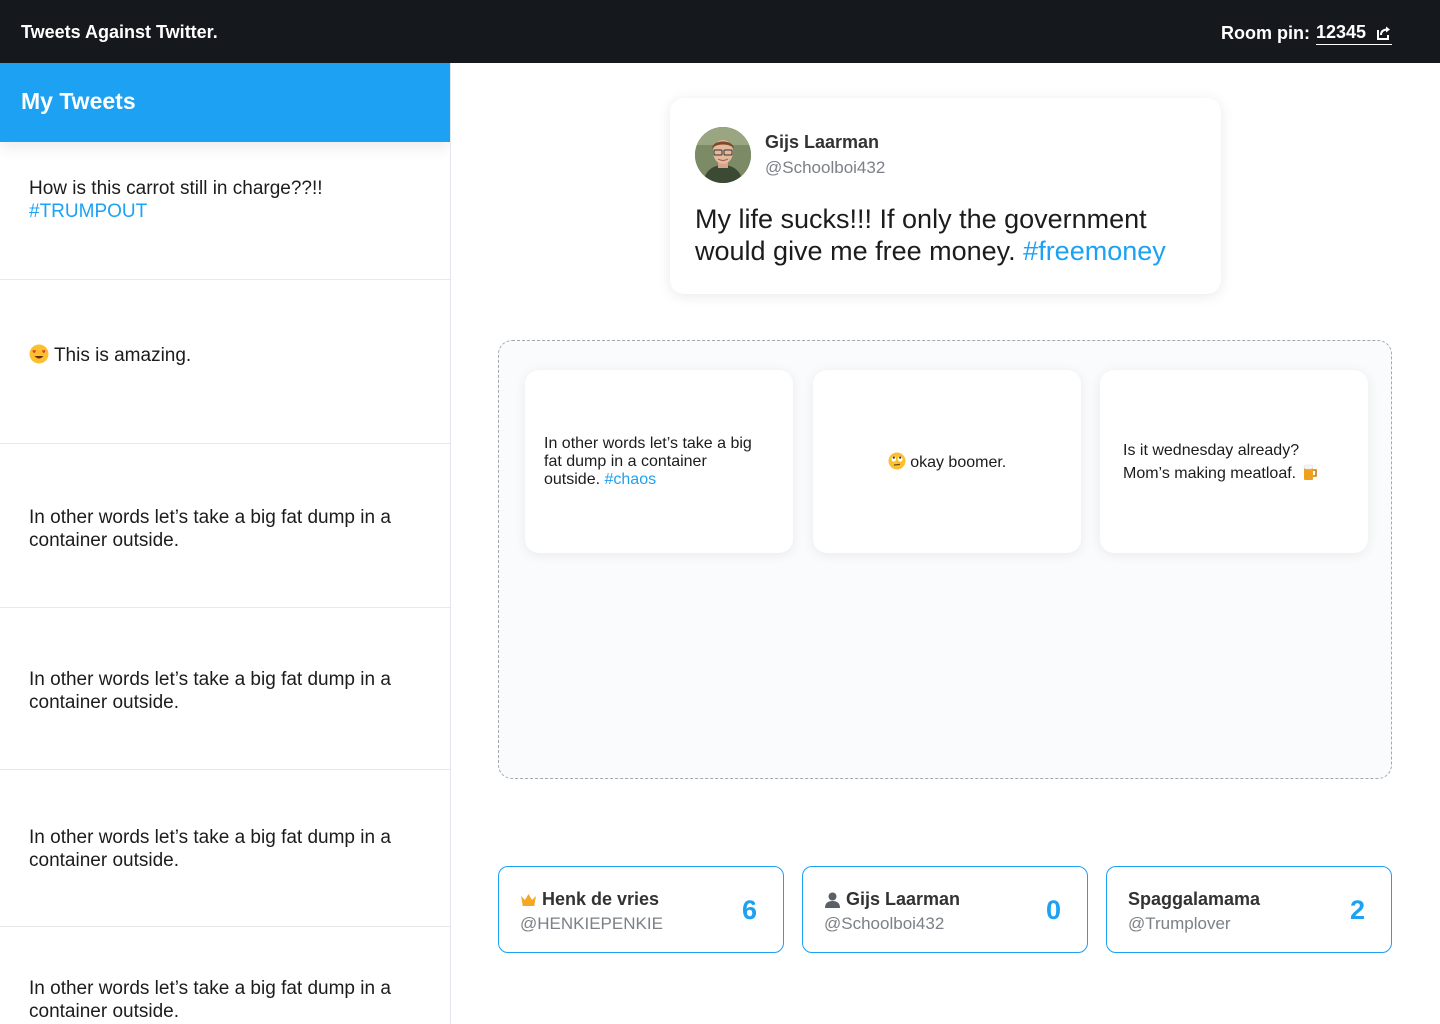  Describe the element at coordinates (1179, 923) in the screenshot. I see `player-handle: @Trumplover` at that location.